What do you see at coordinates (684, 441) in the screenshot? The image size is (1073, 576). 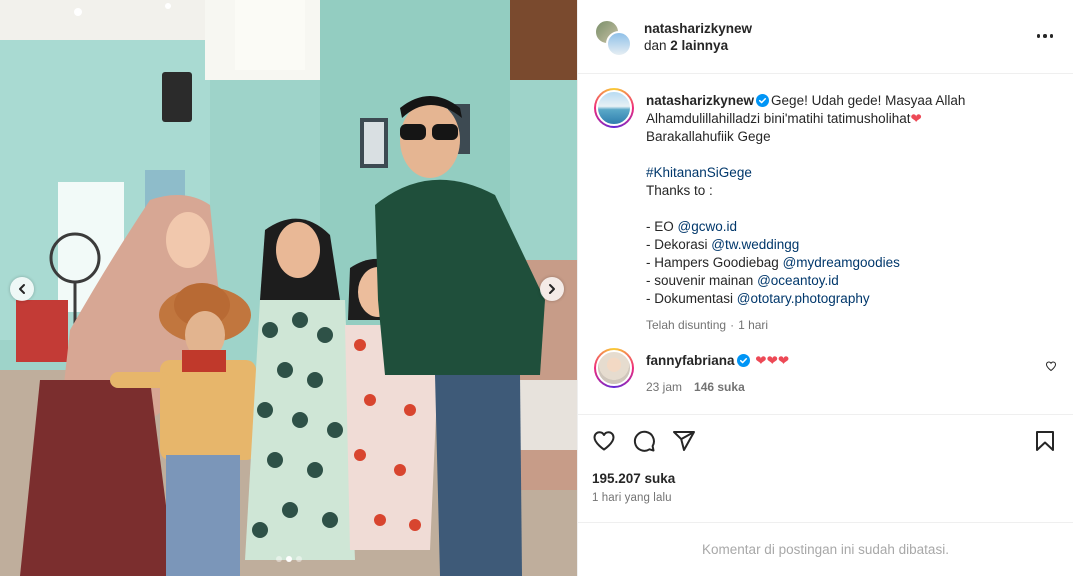 I see `share-send-icon` at bounding box center [684, 441].